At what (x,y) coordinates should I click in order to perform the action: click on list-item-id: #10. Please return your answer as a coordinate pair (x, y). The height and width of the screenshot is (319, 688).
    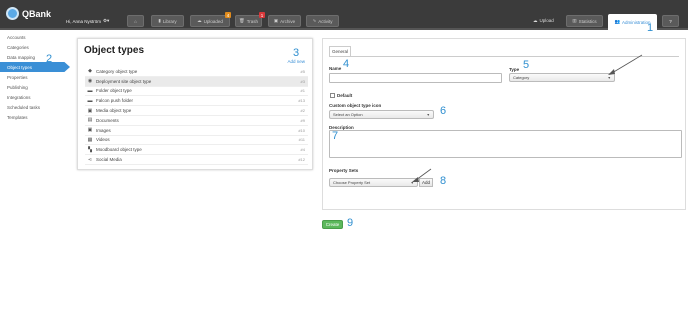
    Looking at the image, I should click on (301, 130).